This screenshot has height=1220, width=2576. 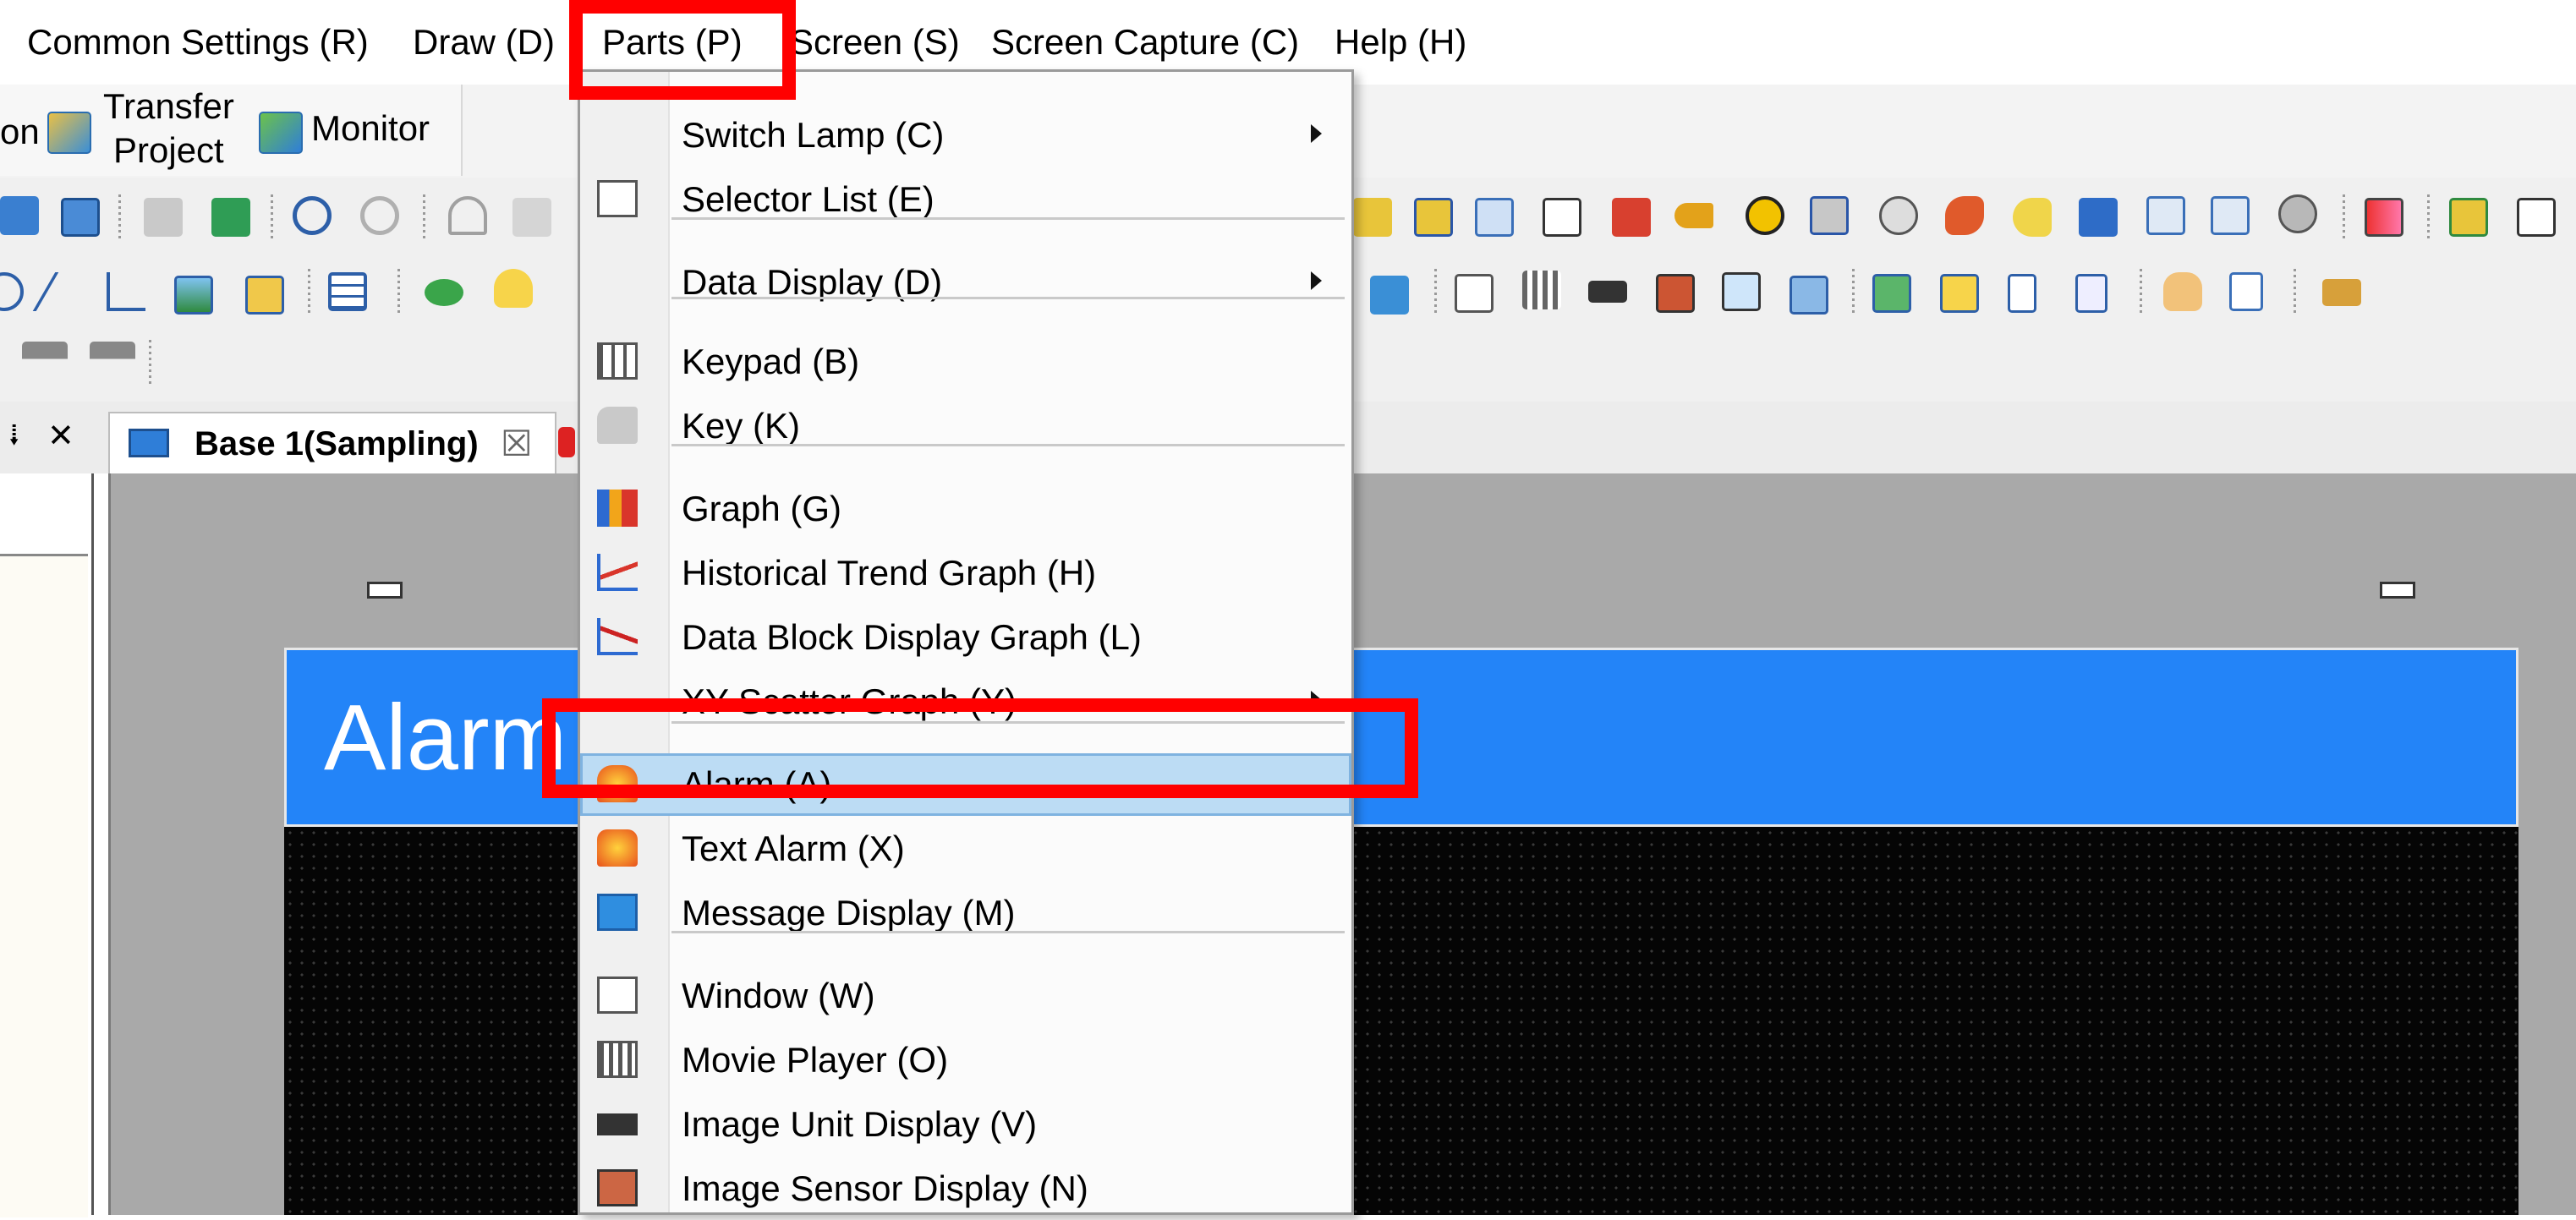 What do you see at coordinates (1891, 293) in the screenshot?
I see `download-icon` at bounding box center [1891, 293].